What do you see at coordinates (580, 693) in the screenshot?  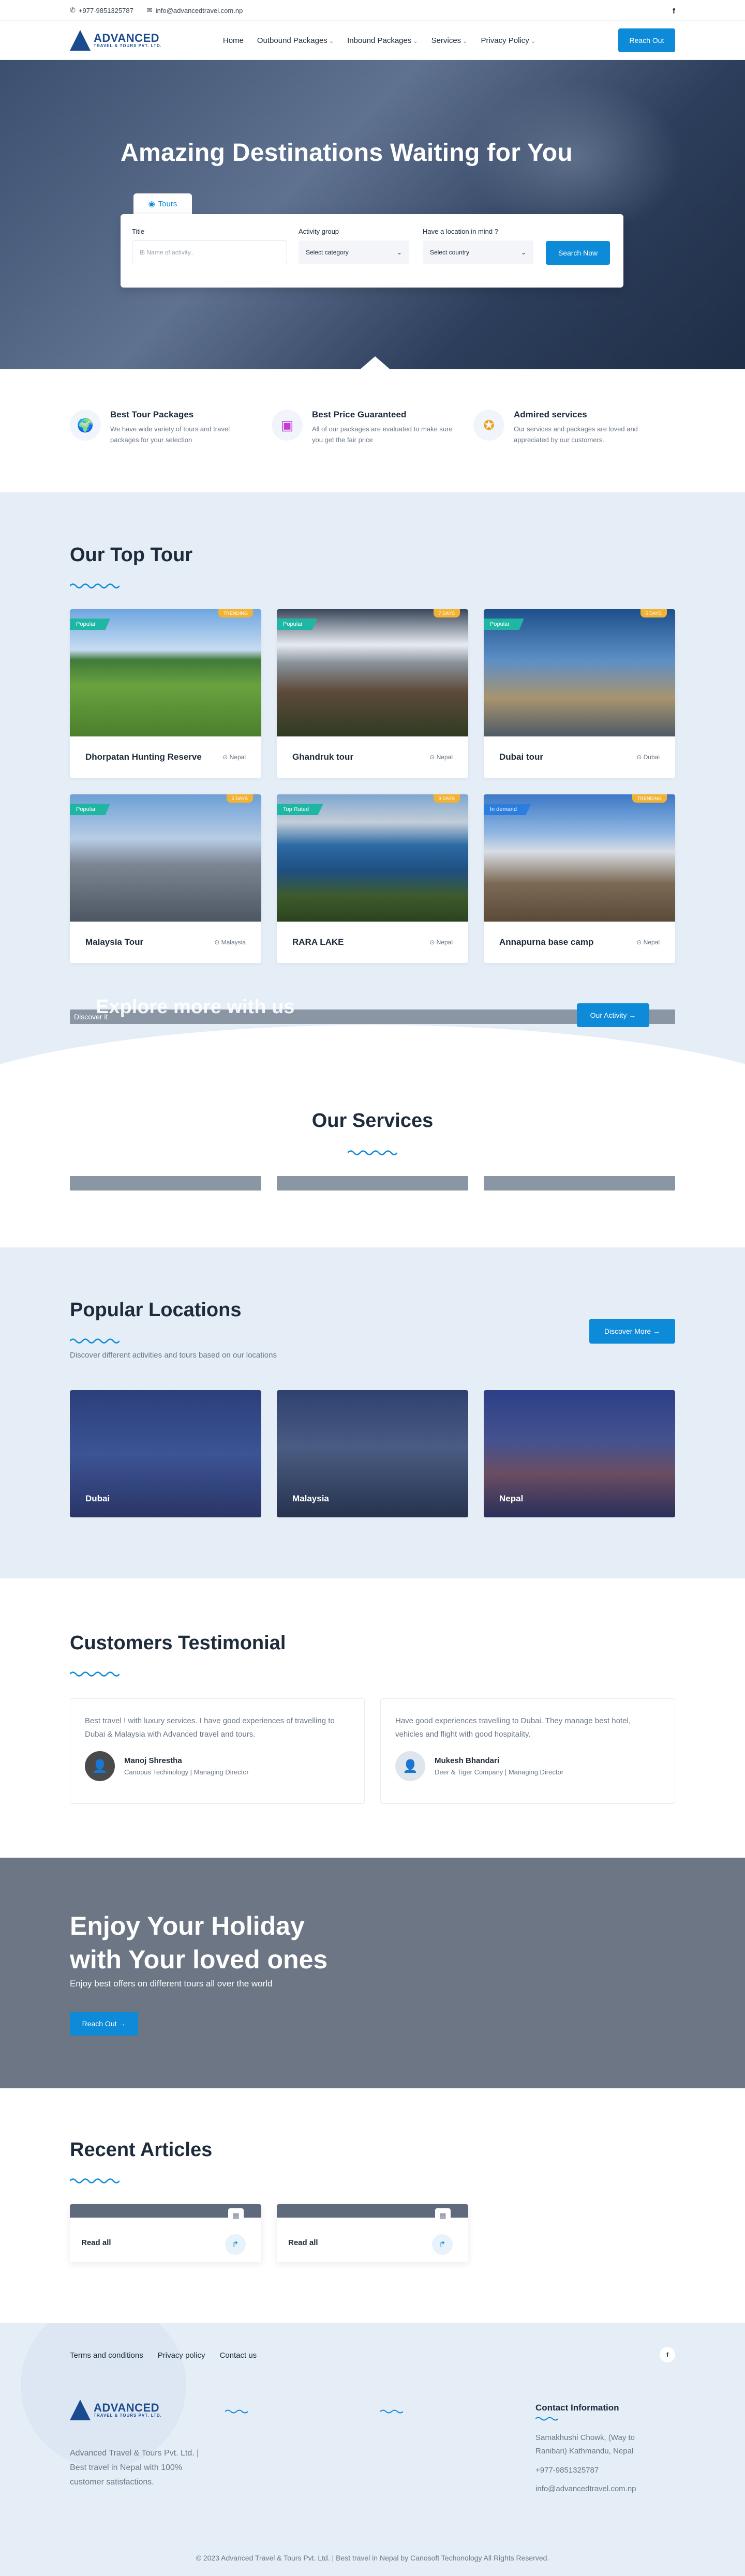 I see `tour-card: Popular 5 DAYS Dubai tour ⊙ Dubai` at bounding box center [580, 693].